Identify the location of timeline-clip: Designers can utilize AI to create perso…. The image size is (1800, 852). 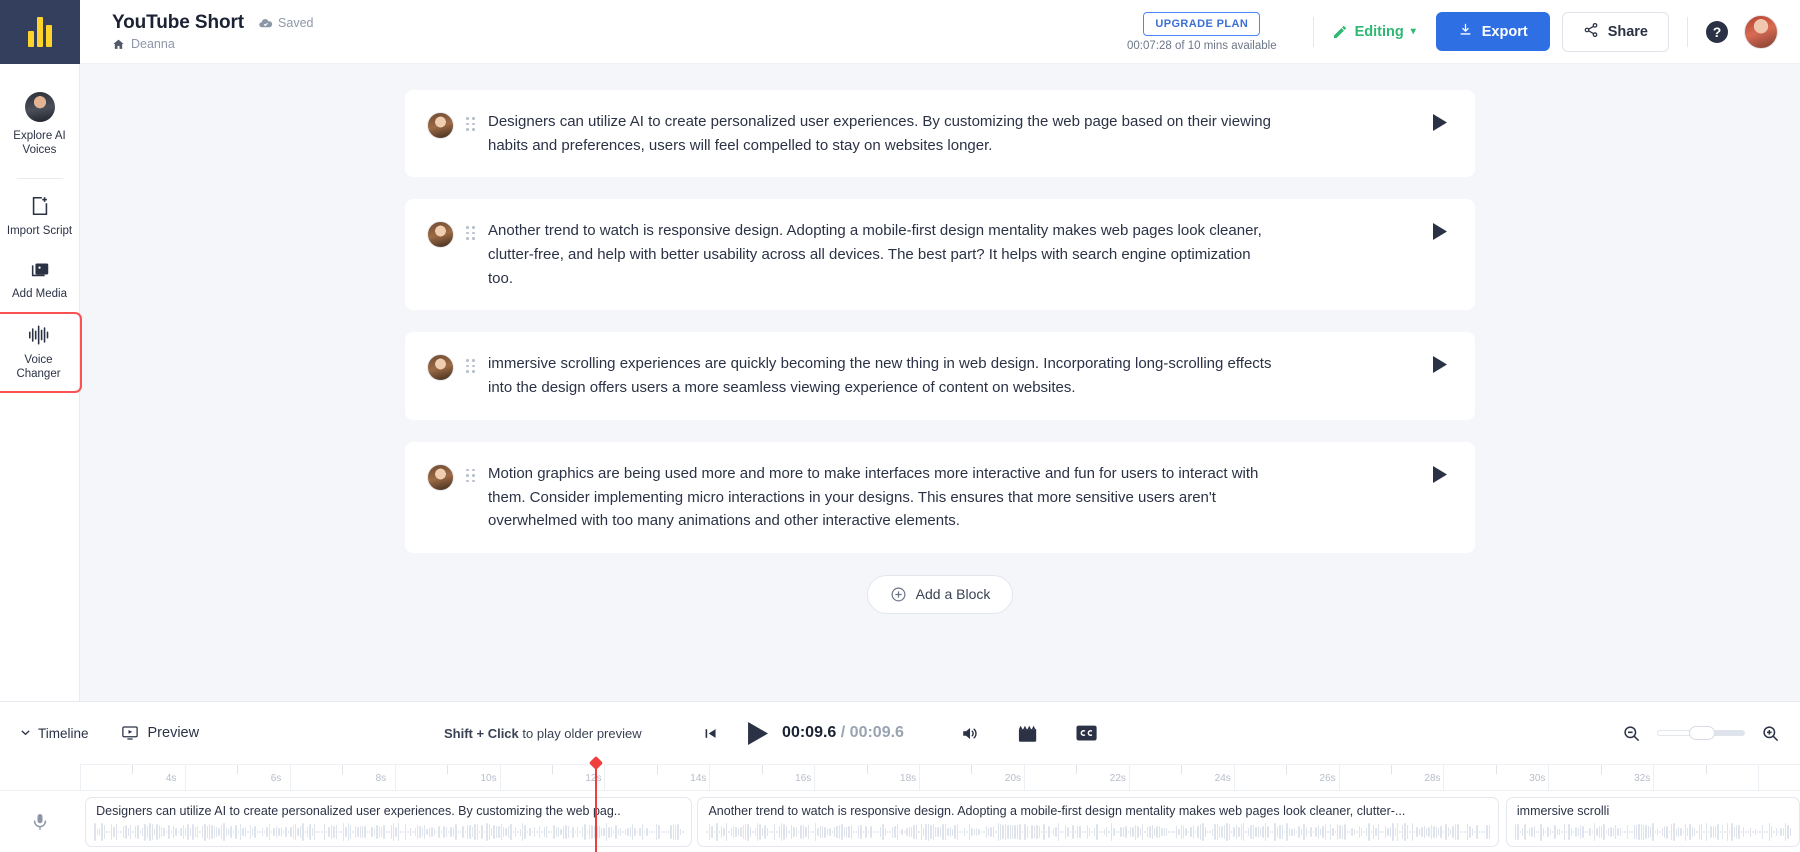
(389, 822).